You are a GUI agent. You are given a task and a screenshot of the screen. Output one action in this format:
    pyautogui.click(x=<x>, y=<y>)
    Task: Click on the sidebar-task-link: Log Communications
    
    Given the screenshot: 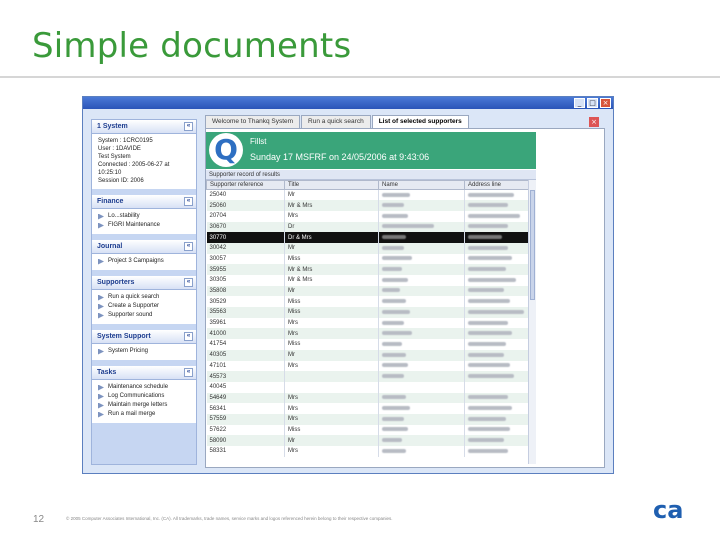 What is the action you would take?
    pyautogui.click(x=145, y=396)
    